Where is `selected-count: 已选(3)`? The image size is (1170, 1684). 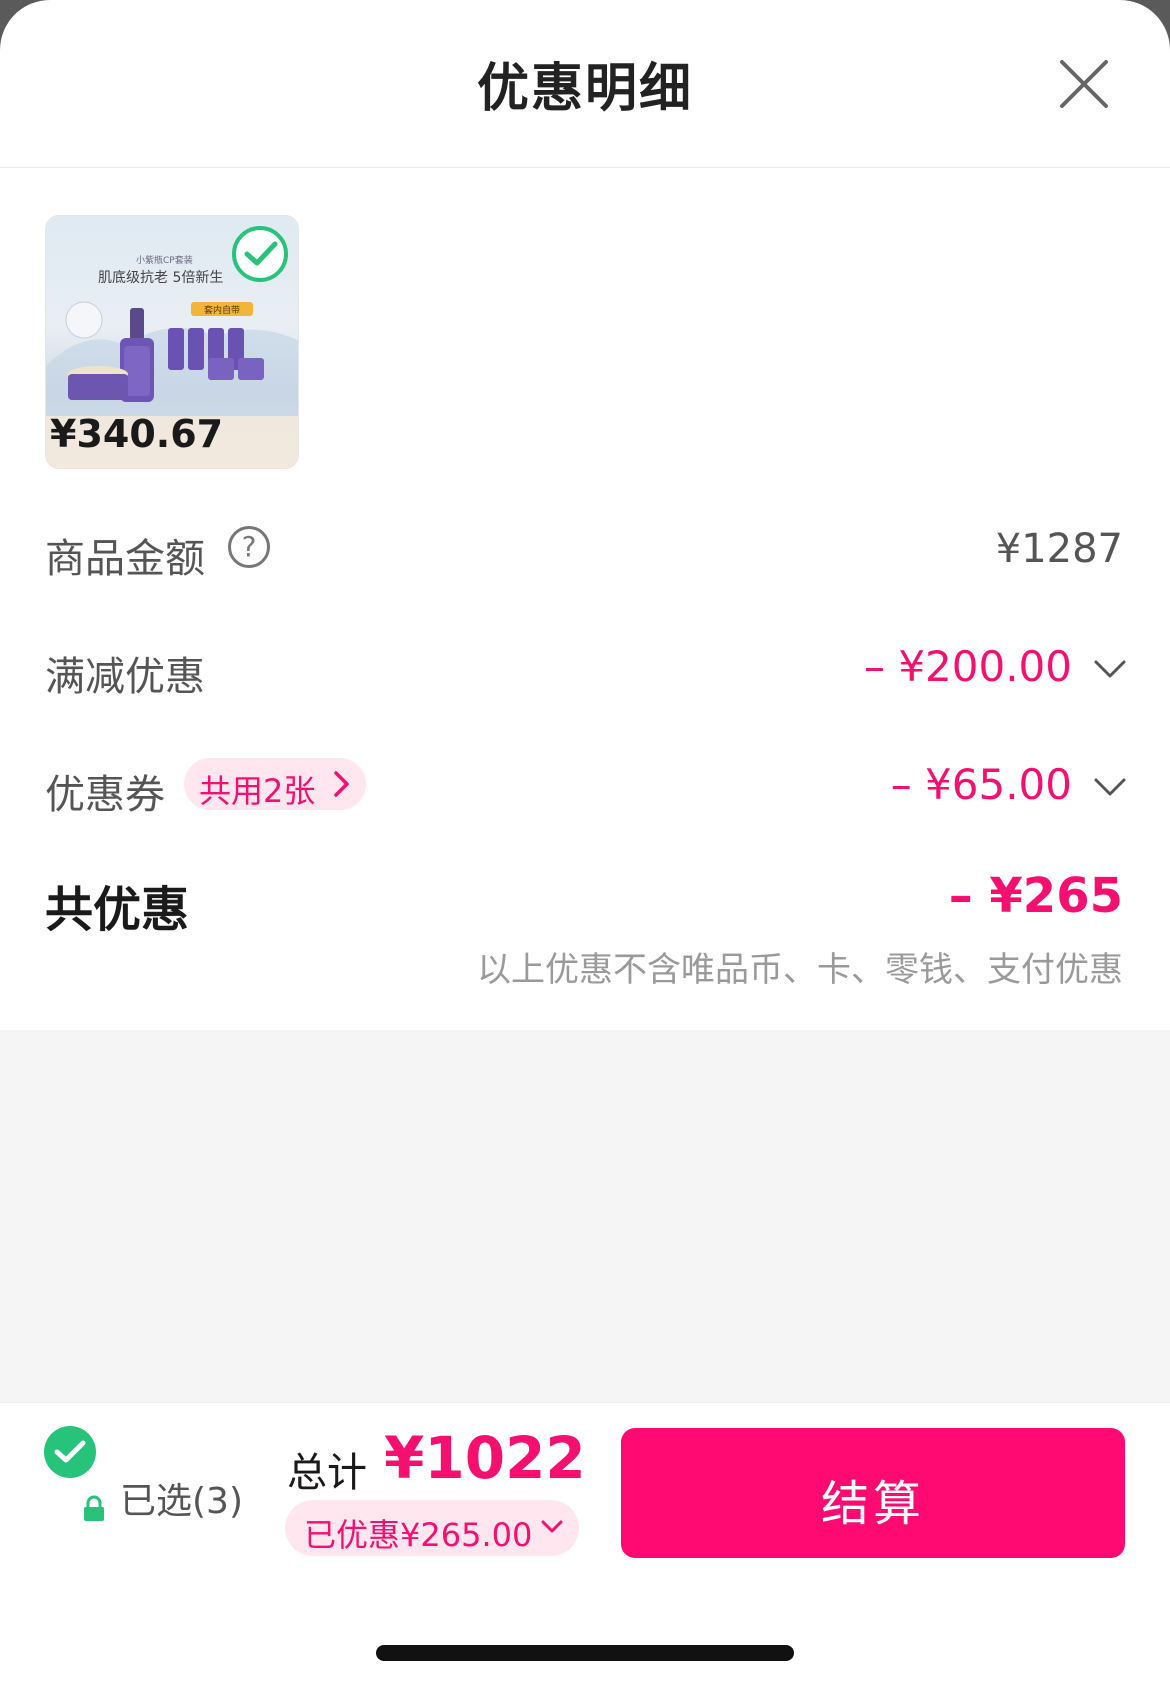
selected-count: 已选(3) is located at coordinates (181, 1501).